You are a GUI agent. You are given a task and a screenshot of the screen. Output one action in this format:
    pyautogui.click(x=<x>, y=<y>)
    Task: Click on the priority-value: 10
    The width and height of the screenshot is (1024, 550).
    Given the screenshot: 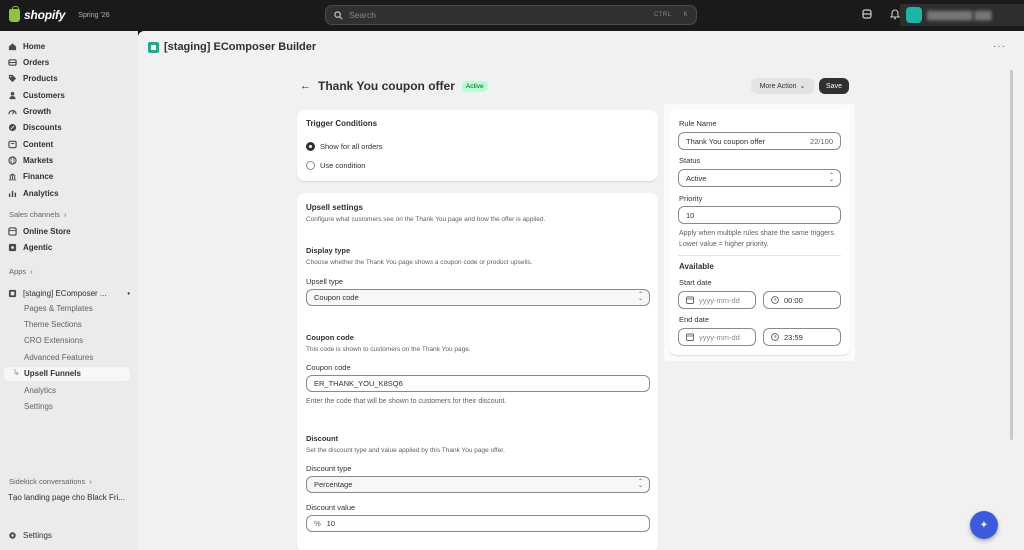 What is the action you would take?
    pyautogui.click(x=690, y=215)
    